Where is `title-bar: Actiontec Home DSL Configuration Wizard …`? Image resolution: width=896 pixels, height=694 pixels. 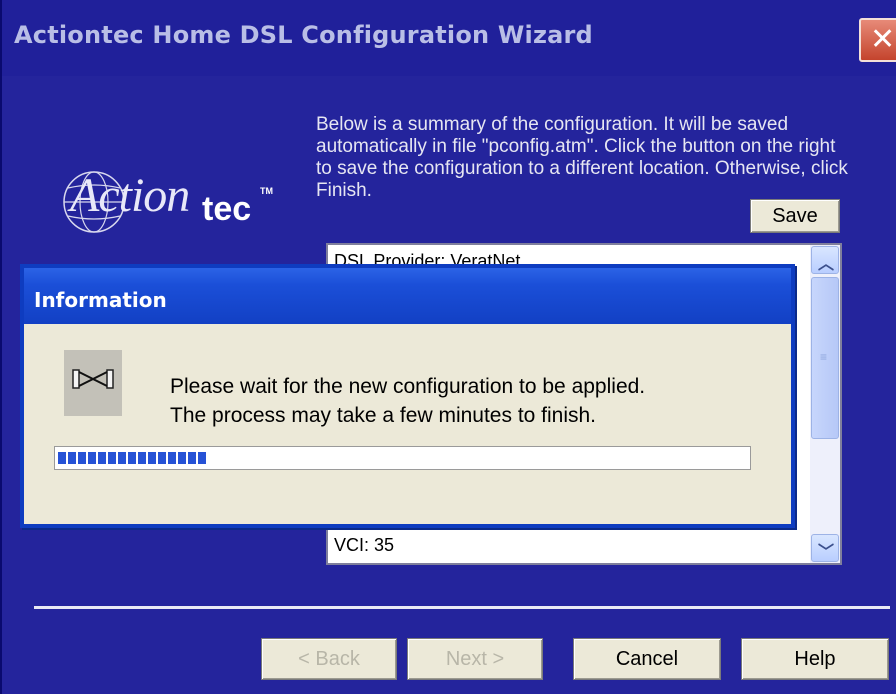
title-bar: Actiontec Home DSL Configuration Wizard … is located at coordinates (449, 38).